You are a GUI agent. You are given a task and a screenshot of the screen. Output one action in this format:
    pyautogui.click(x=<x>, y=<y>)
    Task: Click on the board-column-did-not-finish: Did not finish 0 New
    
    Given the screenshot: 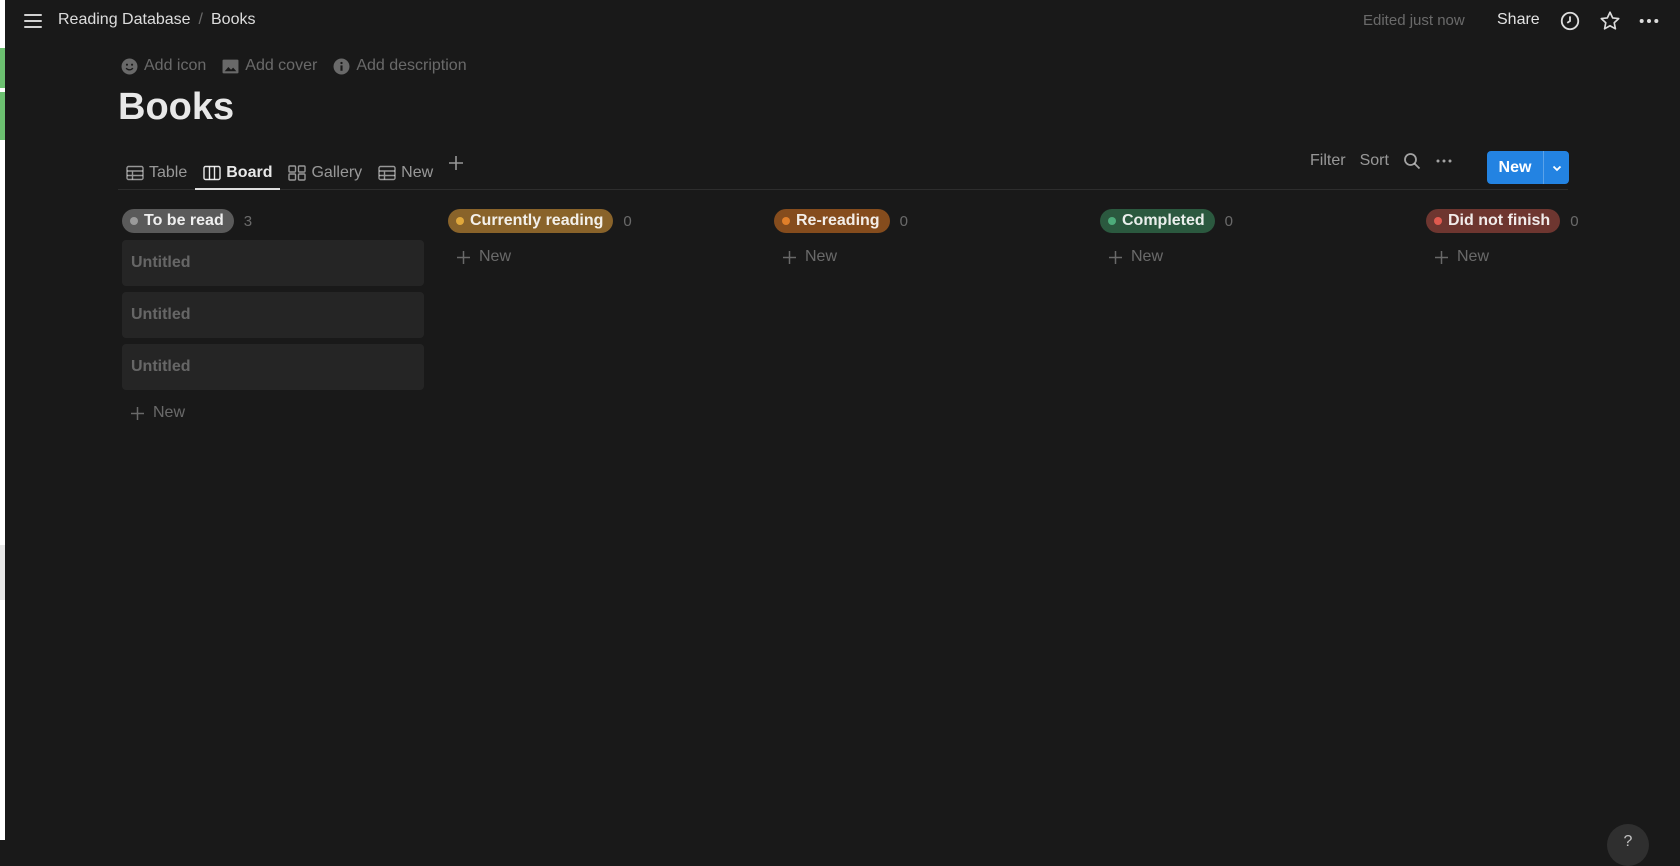 What is the action you would take?
    pyautogui.click(x=1551, y=241)
    